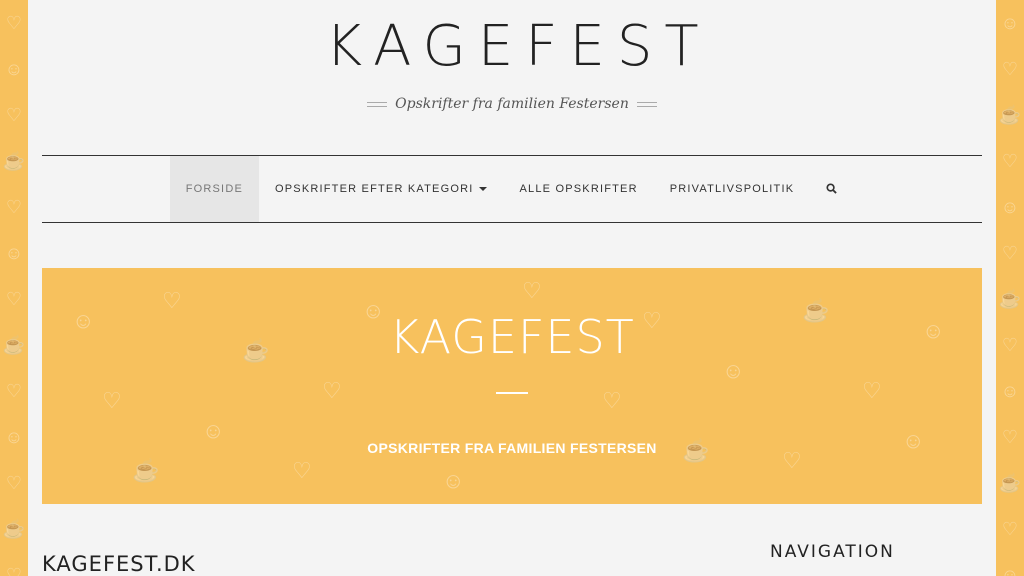  I want to click on tagline-left-divider, so click(377, 104).